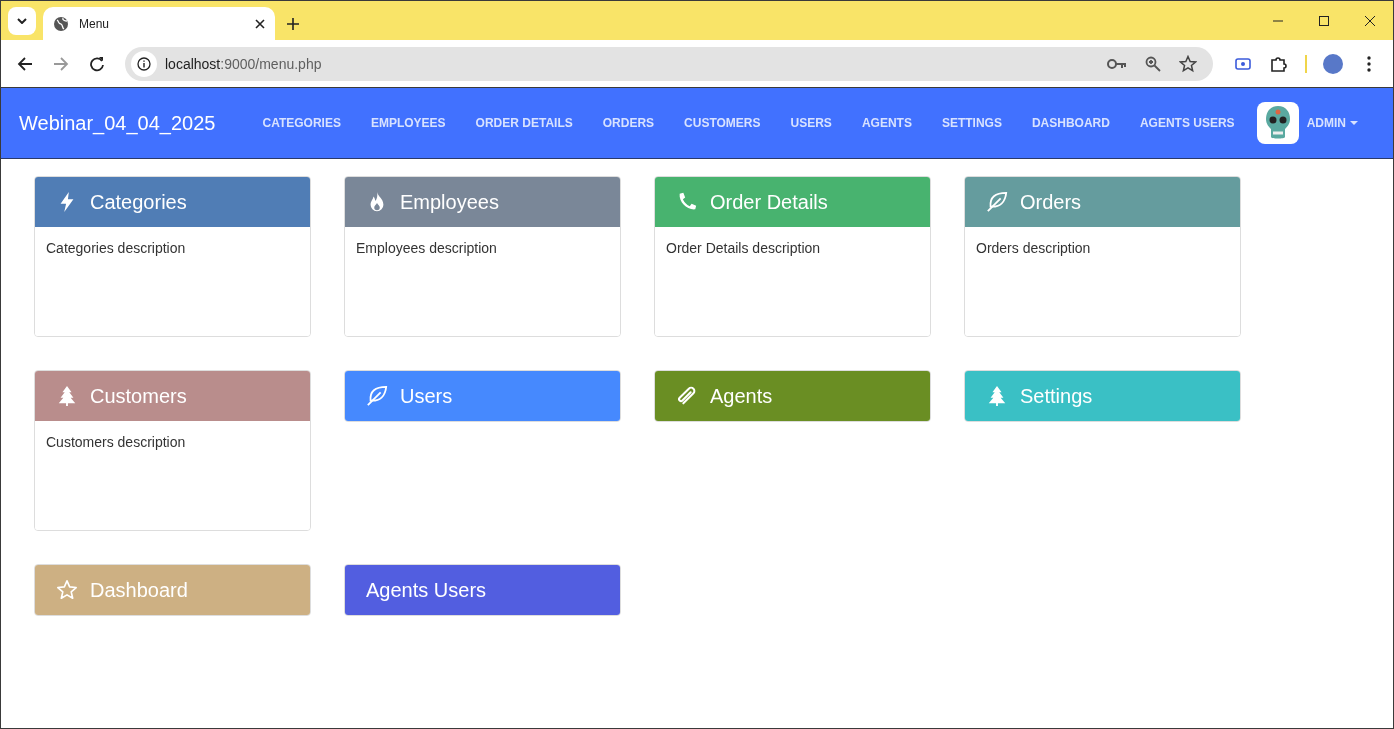 Image resolution: width=1394 pixels, height=729 pixels. I want to click on nav-link: AGENTS USERS, so click(1187, 123).